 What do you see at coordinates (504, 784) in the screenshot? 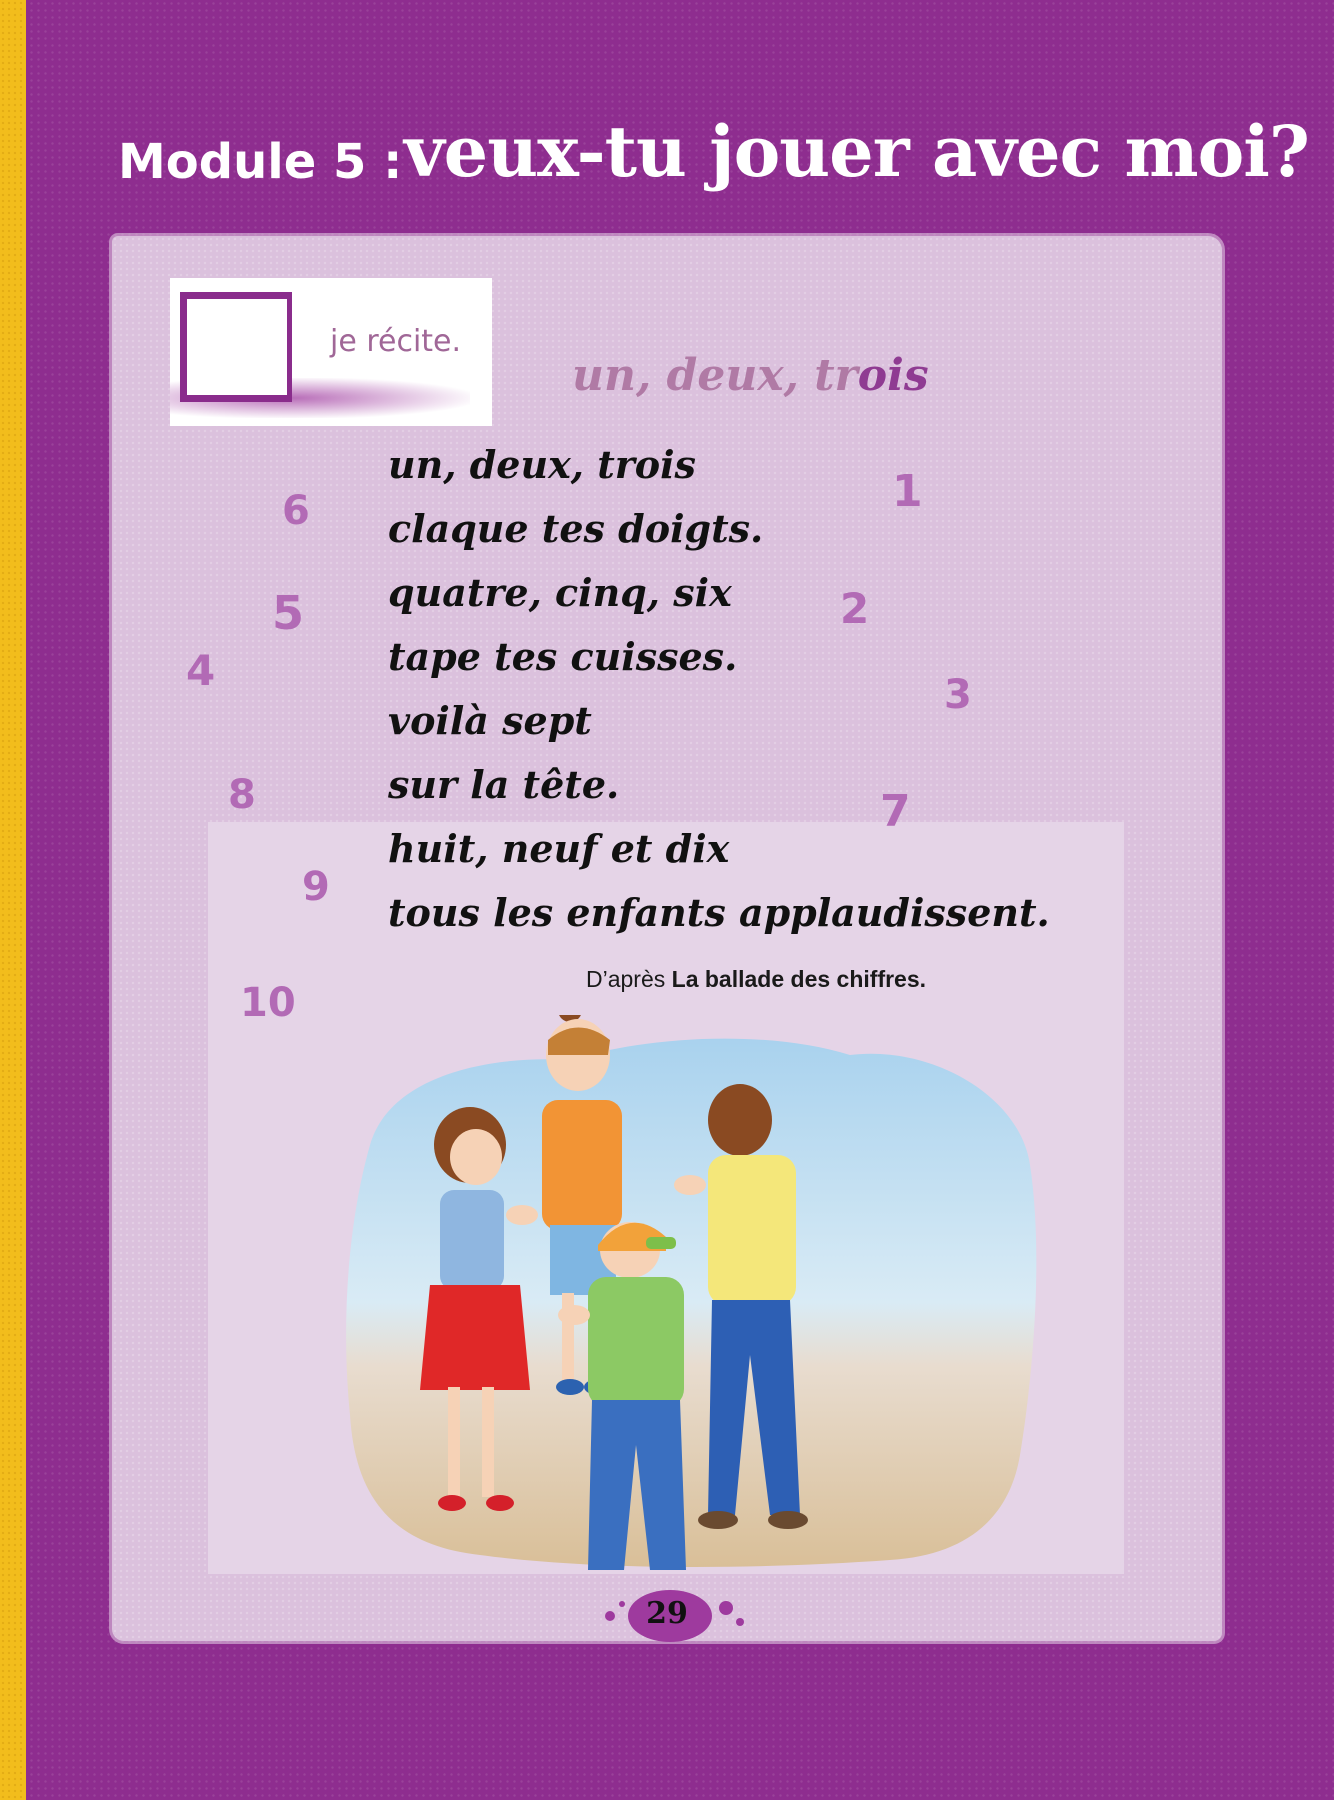
I see `poem-line: sur la tête.` at bounding box center [504, 784].